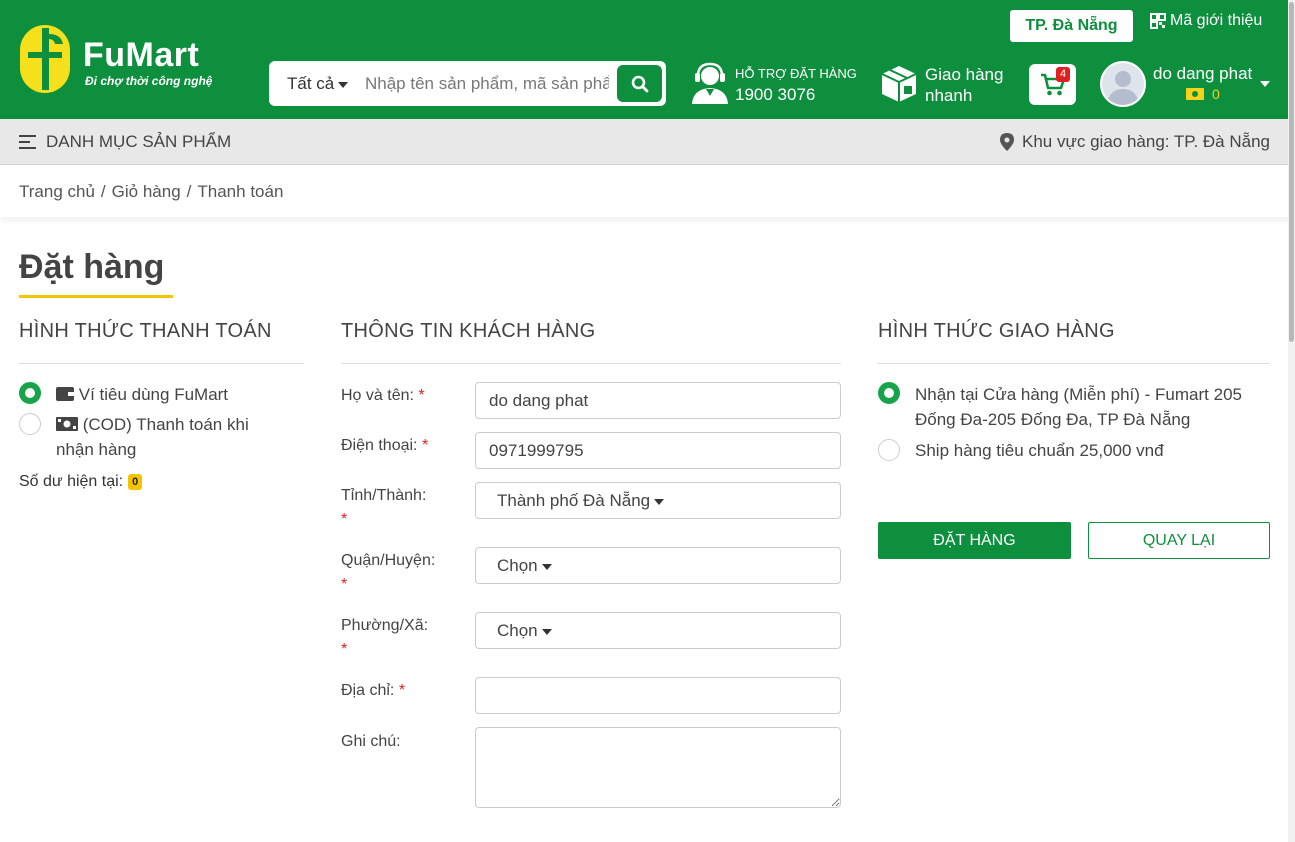  I want to click on search-button, so click(639, 83).